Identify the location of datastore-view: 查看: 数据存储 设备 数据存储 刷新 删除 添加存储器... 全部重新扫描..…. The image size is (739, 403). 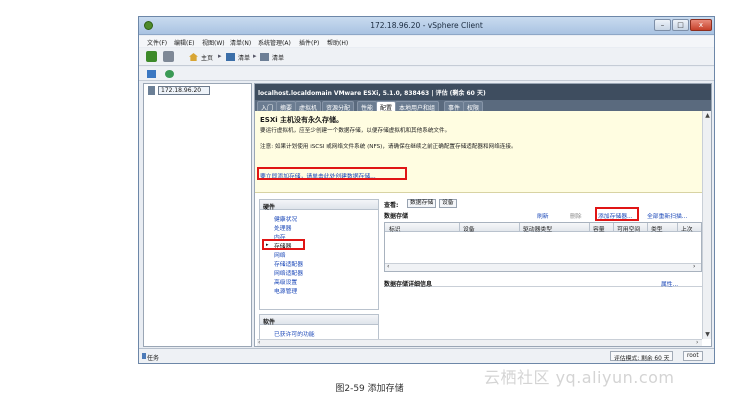
(543, 269).